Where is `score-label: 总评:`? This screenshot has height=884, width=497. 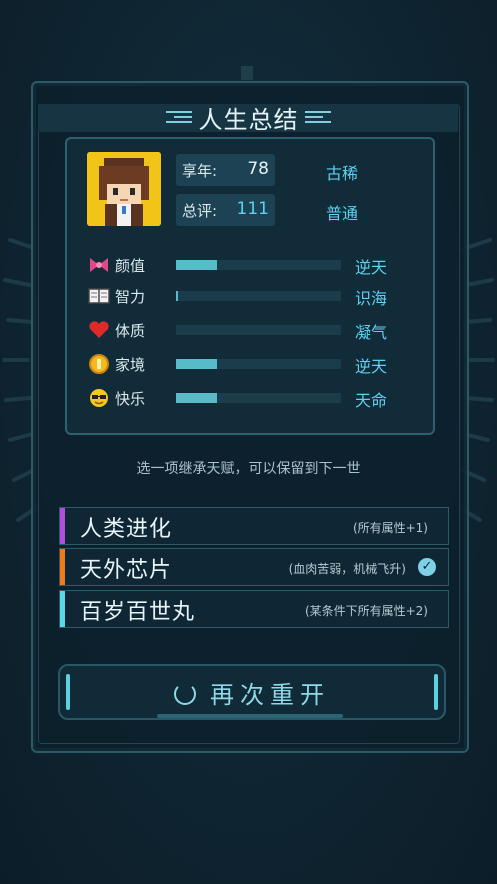 score-label: 总评: is located at coordinates (200, 211).